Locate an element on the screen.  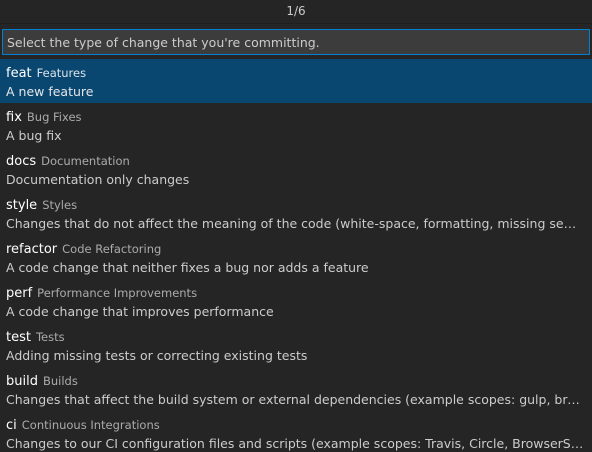
list-item-feat: feat Features A new feature is located at coordinates (296, 81).